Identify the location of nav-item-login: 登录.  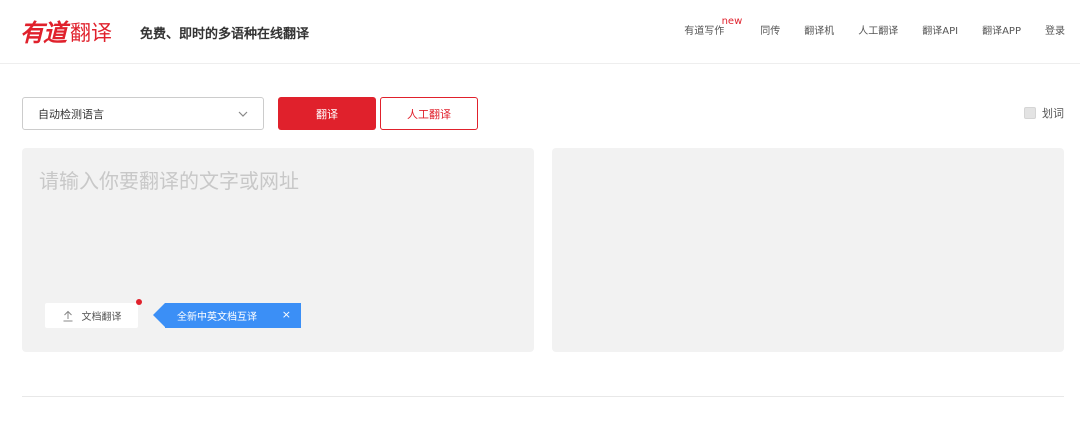
(1055, 32).